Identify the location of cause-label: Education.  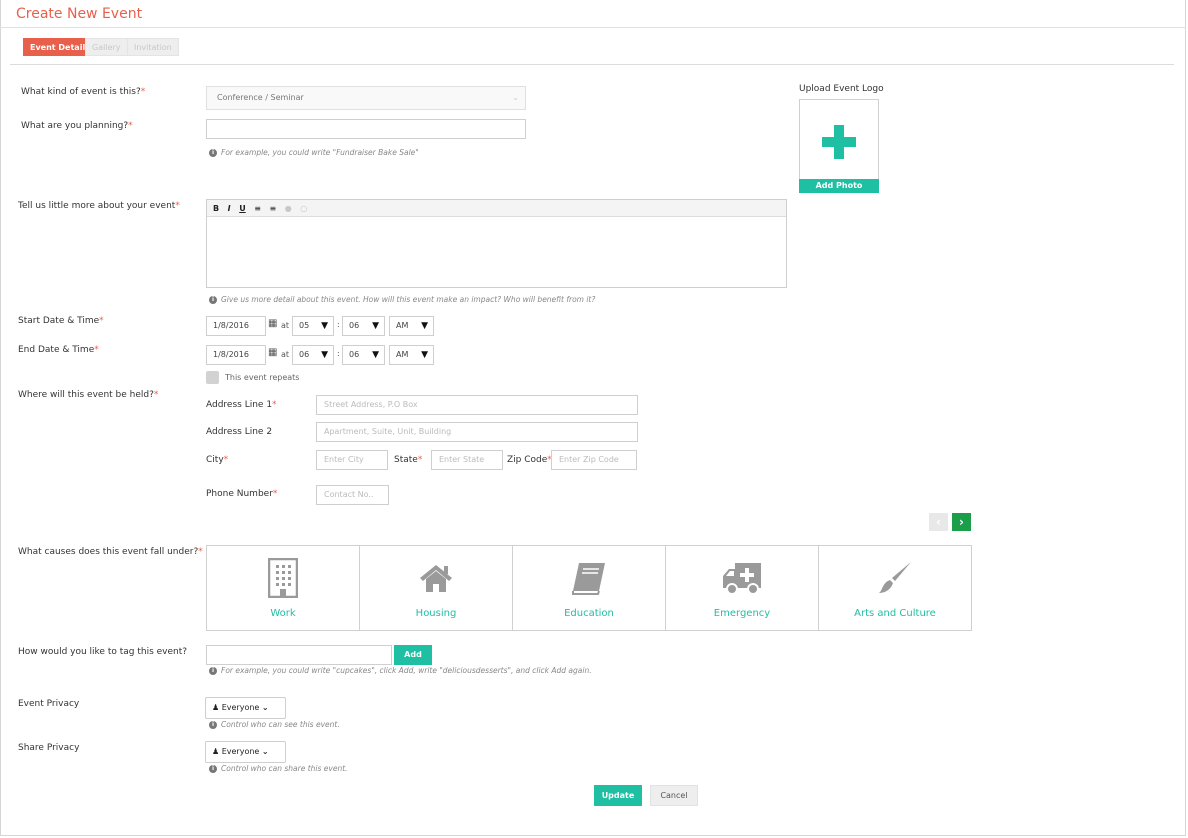
(589, 613).